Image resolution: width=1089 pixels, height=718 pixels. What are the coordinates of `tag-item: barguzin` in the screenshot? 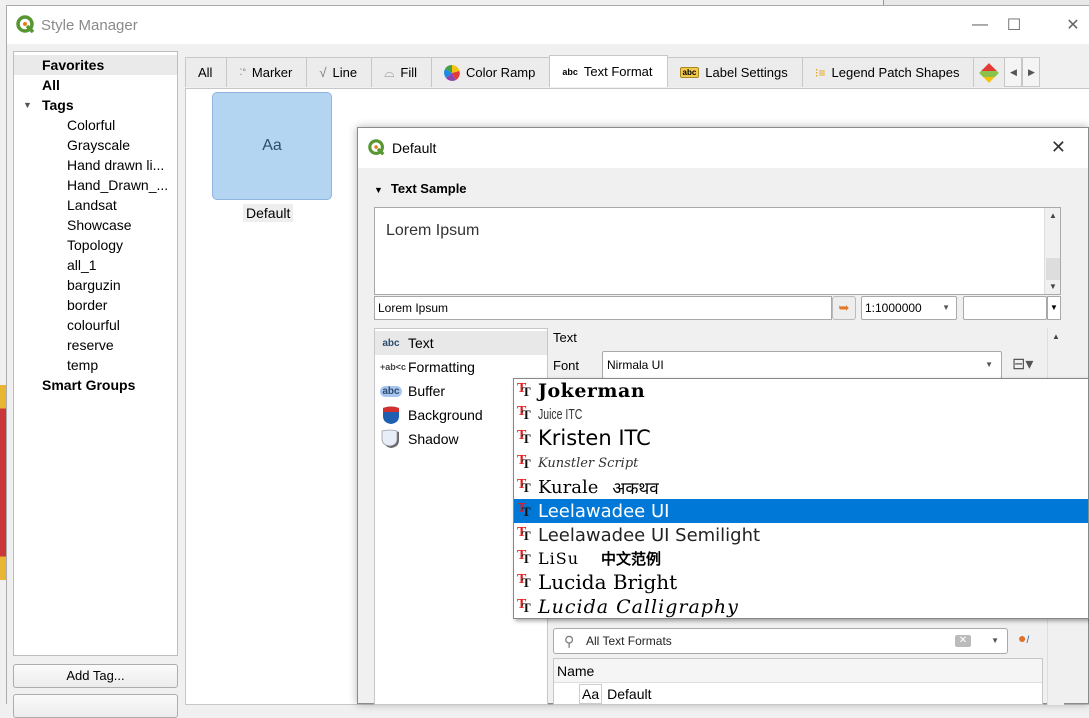 It's located at (94, 285).